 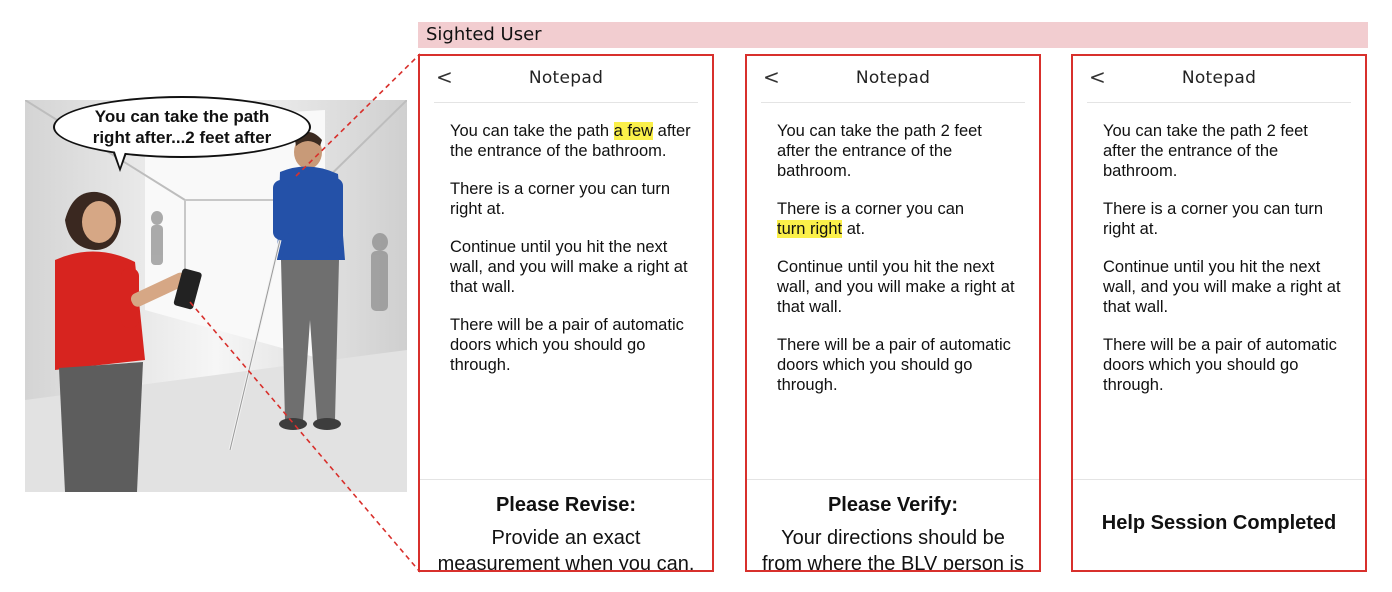 I want to click on feedback-title: Please Revise:, so click(x=566, y=505).